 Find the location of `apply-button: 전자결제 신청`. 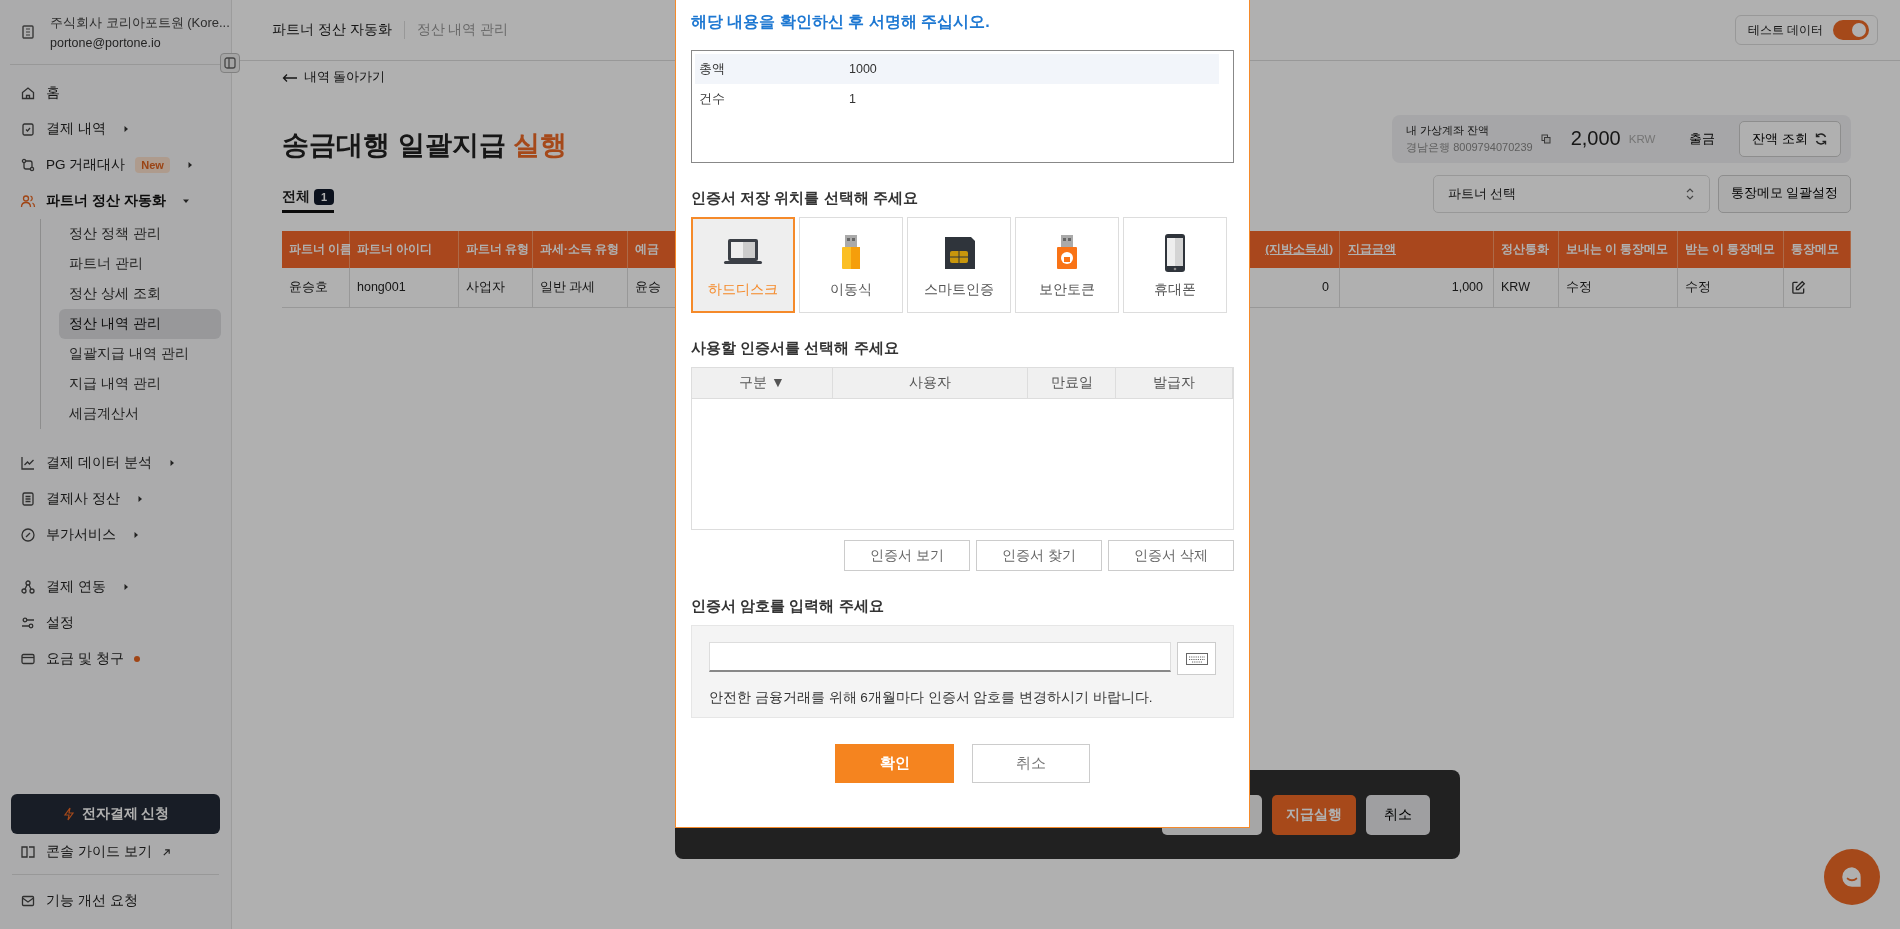

apply-button: 전자결제 신청 is located at coordinates (115, 814).